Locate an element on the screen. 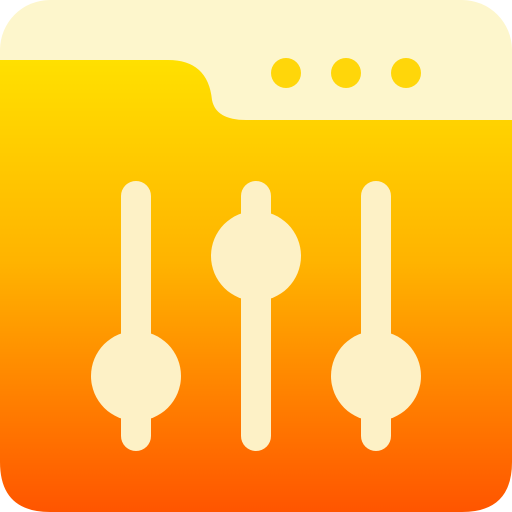 The height and width of the screenshot is (512, 512). slider-middle-knob is located at coordinates (256, 256).